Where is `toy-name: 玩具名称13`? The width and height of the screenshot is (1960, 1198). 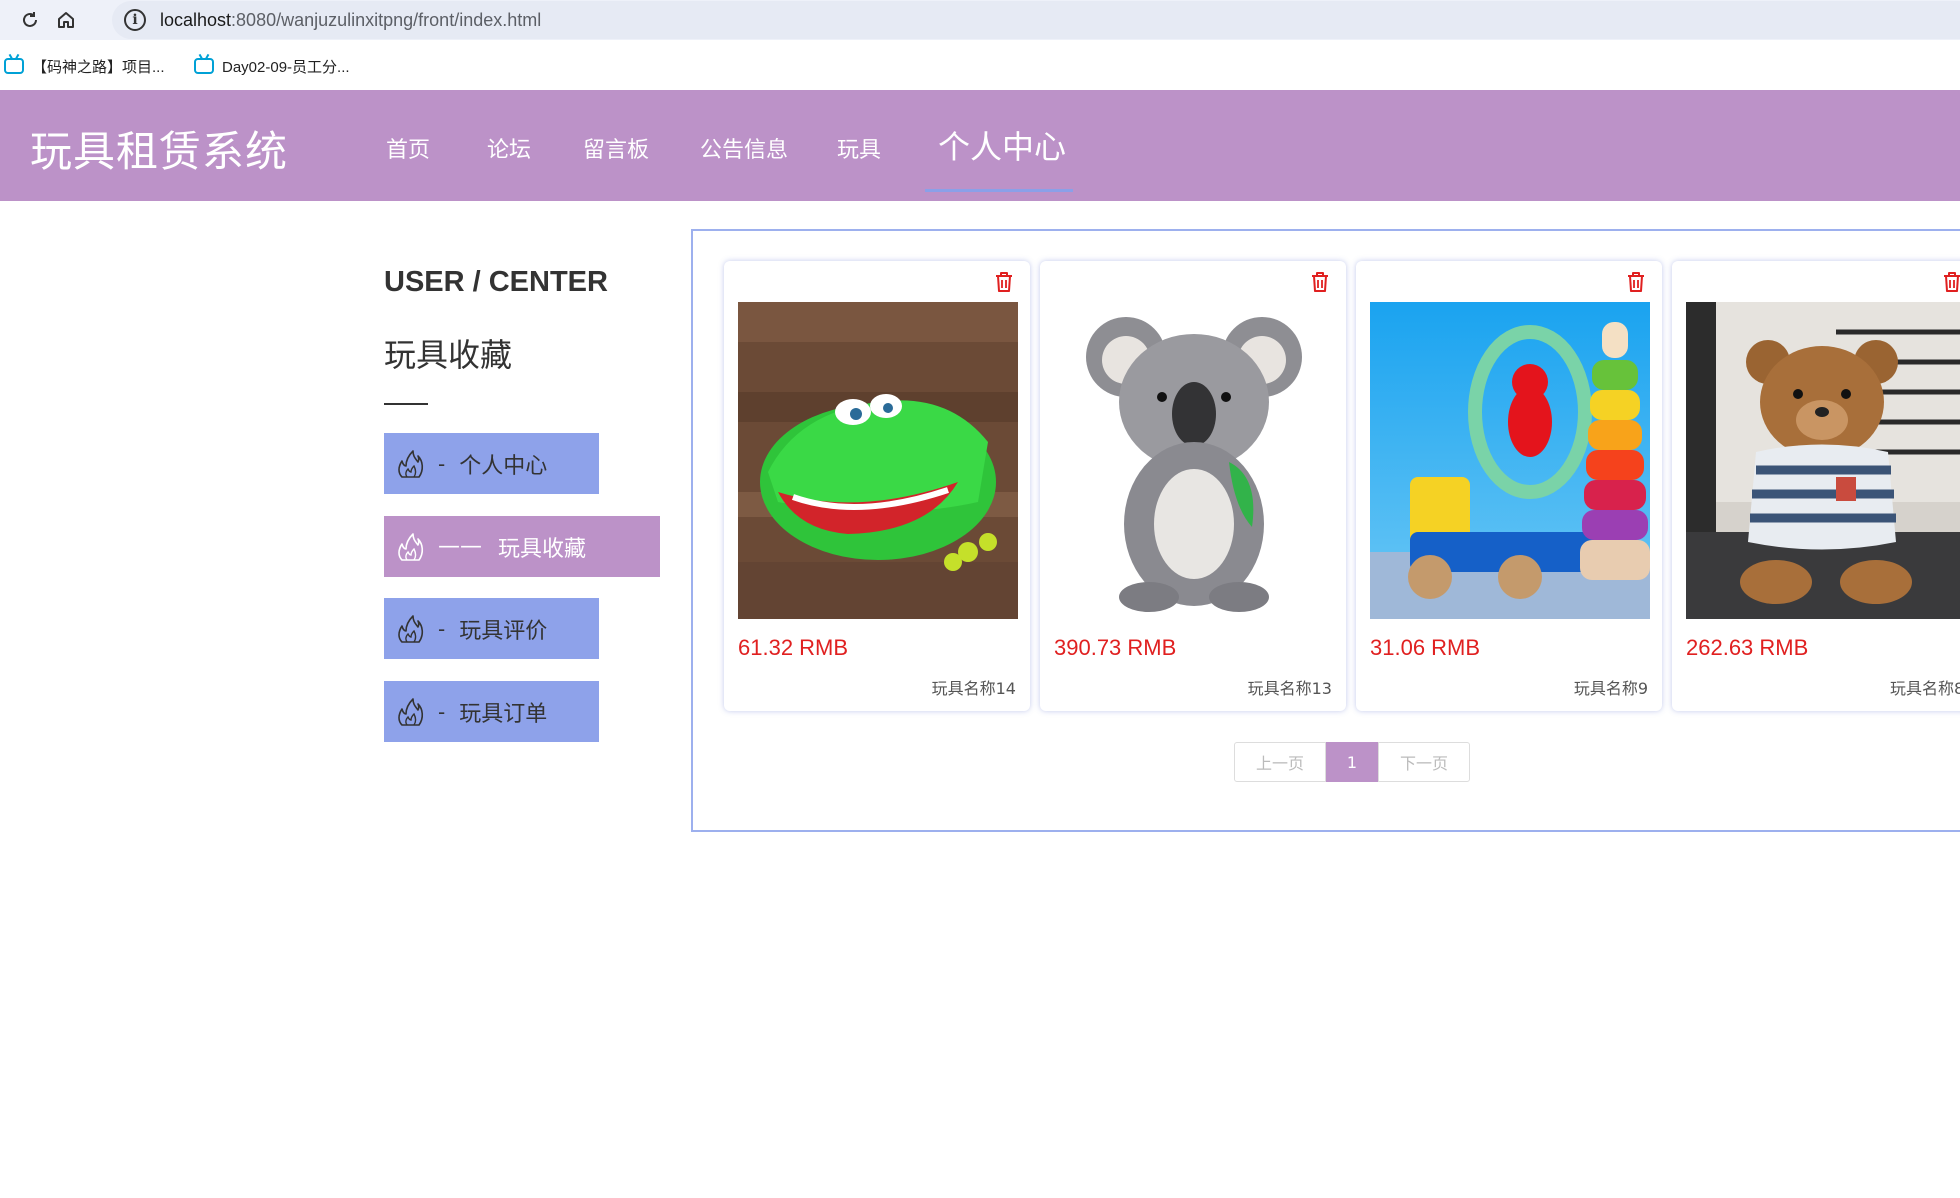
toy-name: 玩具名称13 is located at coordinates (1289, 688).